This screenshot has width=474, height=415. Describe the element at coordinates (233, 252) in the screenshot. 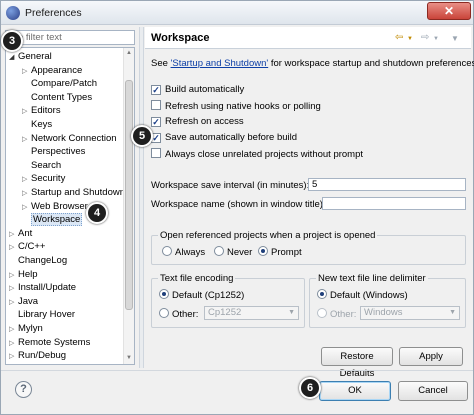

I see `radio-never: Never` at that location.